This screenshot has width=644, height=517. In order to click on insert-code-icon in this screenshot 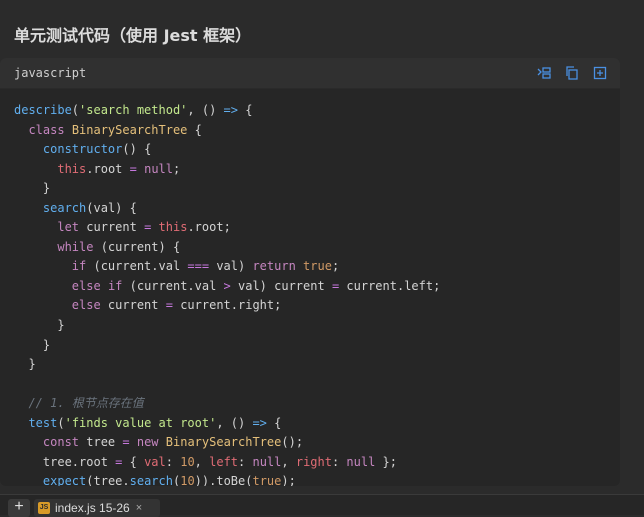, I will do `click(544, 73)`.